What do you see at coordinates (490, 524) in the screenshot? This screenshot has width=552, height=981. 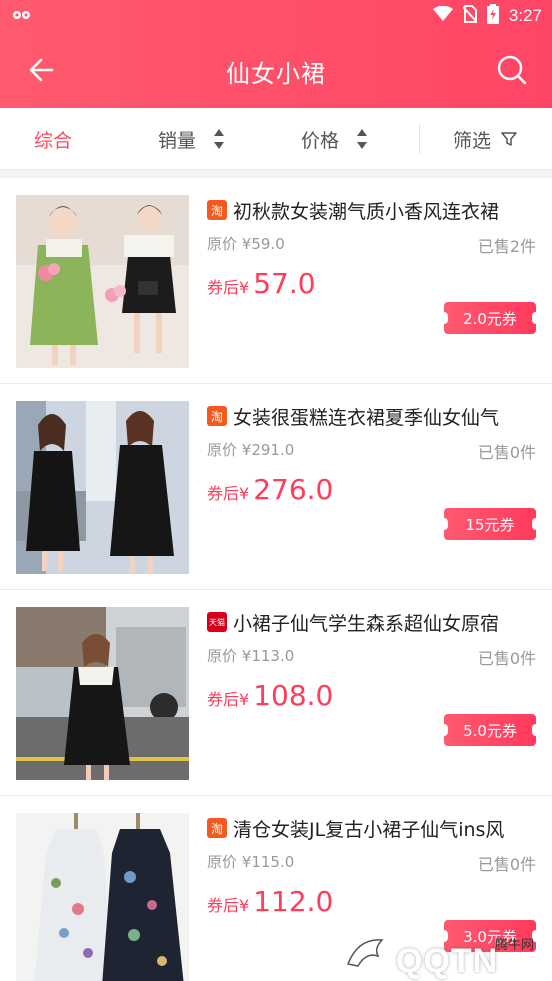 I see `coupon-button: 15元券` at bounding box center [490, 524].